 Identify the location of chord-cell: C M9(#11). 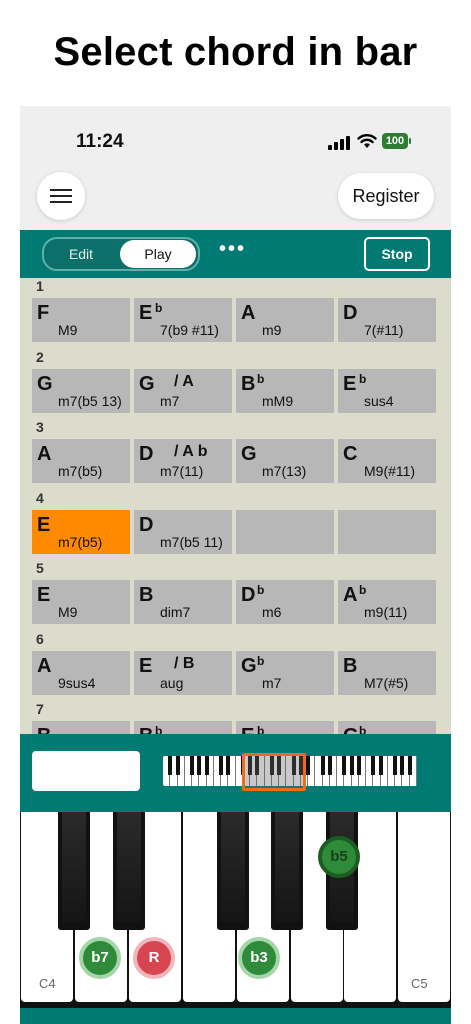
(387, 461).